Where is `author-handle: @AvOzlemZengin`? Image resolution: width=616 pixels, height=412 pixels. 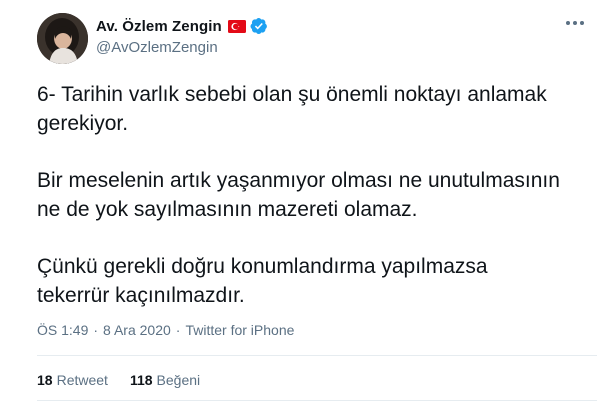 author-handle: @AvOzlemZengin is located at coordinates (157, 47).